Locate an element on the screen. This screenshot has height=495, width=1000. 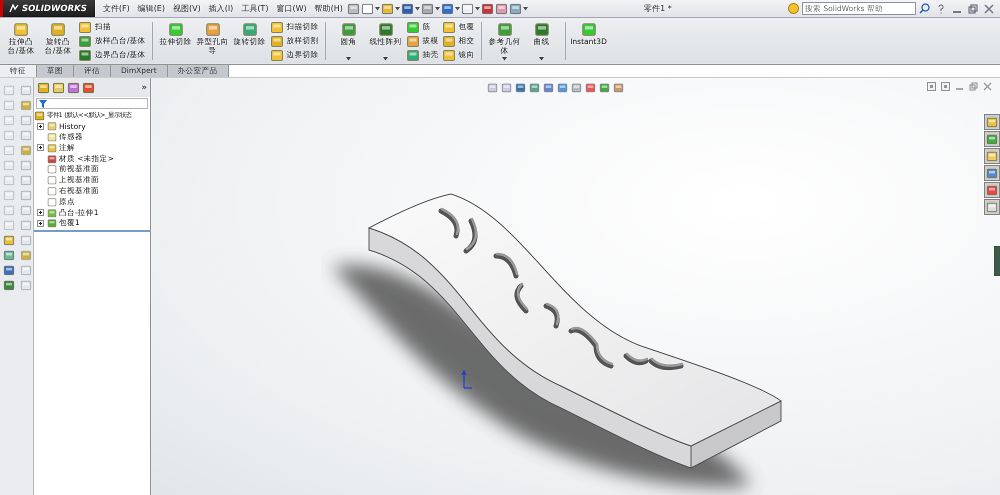
help-icon is located at coordinates (941, 9).